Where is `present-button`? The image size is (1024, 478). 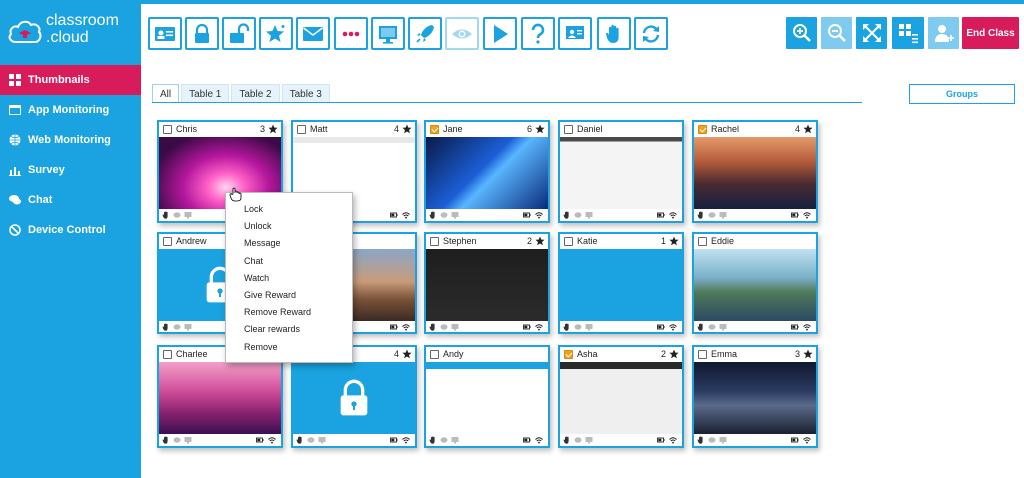
present-button is located at coordinates (575, 33).